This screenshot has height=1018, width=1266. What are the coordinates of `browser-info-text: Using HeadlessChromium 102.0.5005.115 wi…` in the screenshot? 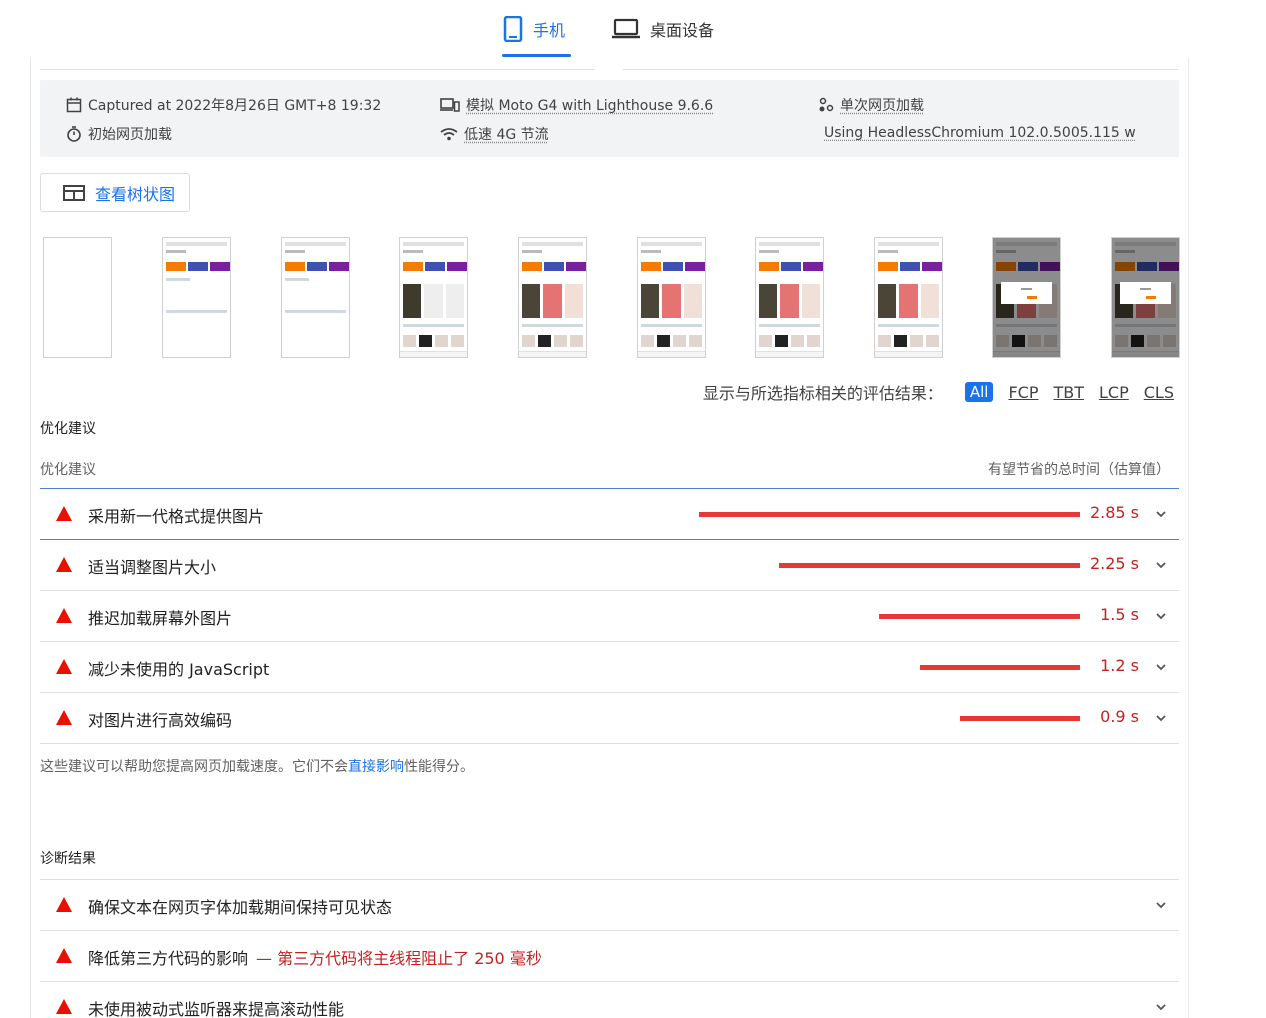 It's located at (980, 133).